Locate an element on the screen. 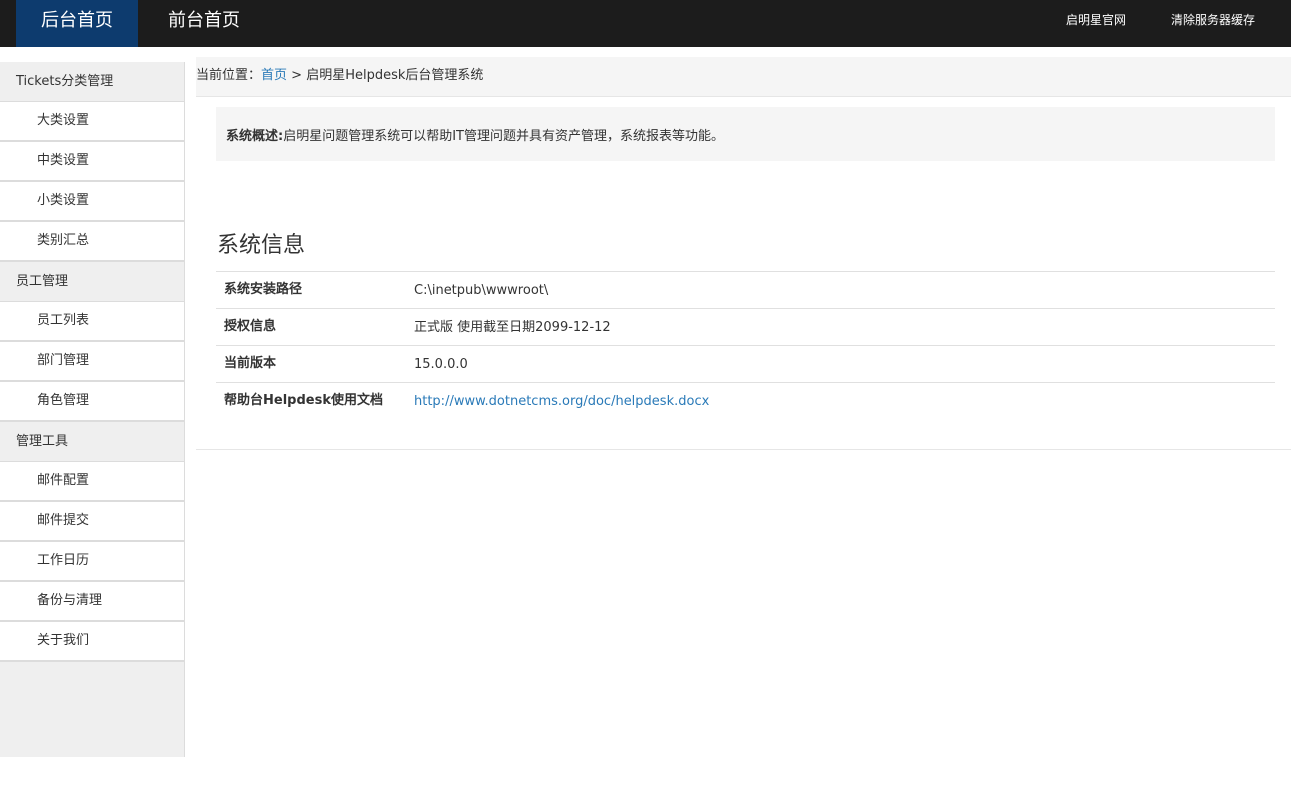 The image size is (1291, 786). table-row: 授权信息 正式版 使用截至日期2099-12-12 is located at coordinates (745, 327).